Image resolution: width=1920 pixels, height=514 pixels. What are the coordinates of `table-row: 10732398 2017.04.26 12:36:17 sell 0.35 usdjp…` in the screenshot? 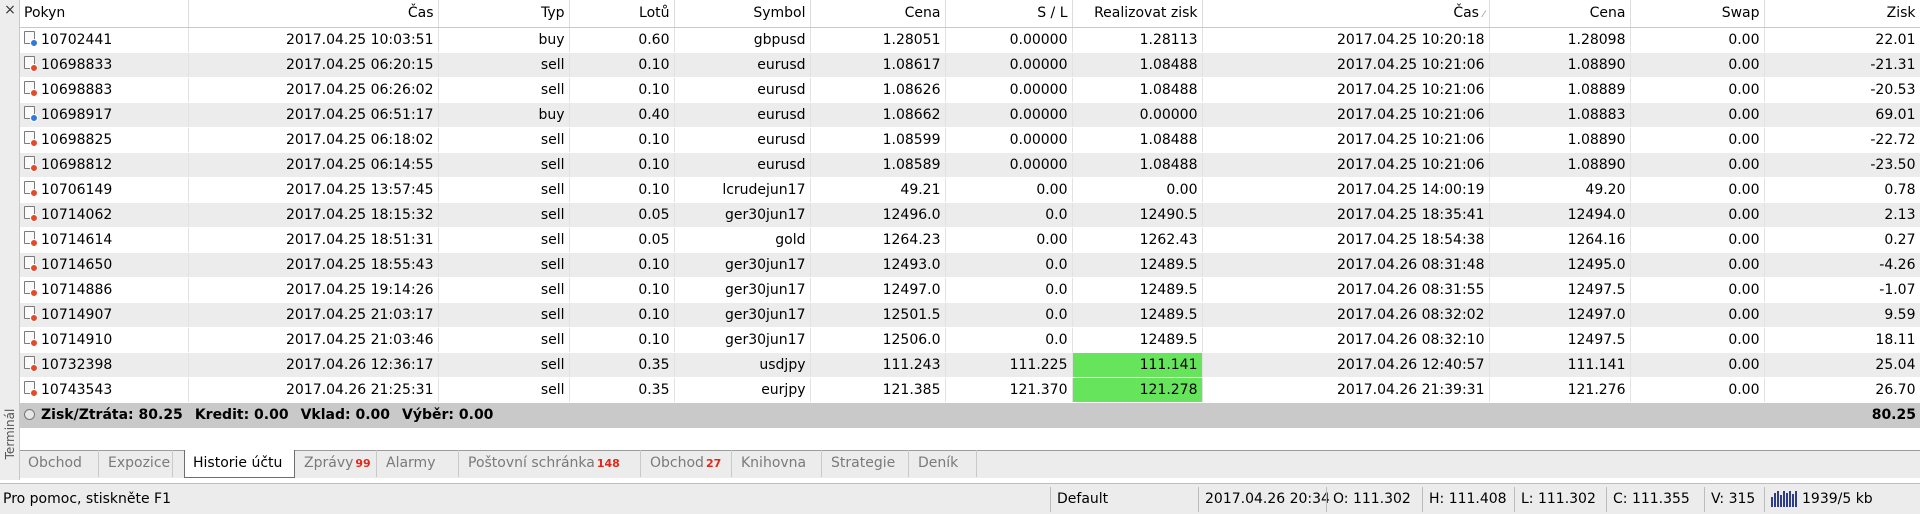 It's located at (970, 365).